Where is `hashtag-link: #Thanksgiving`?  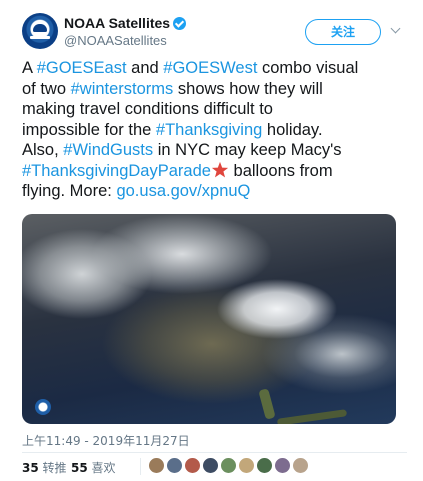
hashtag-link: #Thanksgiving is located at coordinates (209, 130).